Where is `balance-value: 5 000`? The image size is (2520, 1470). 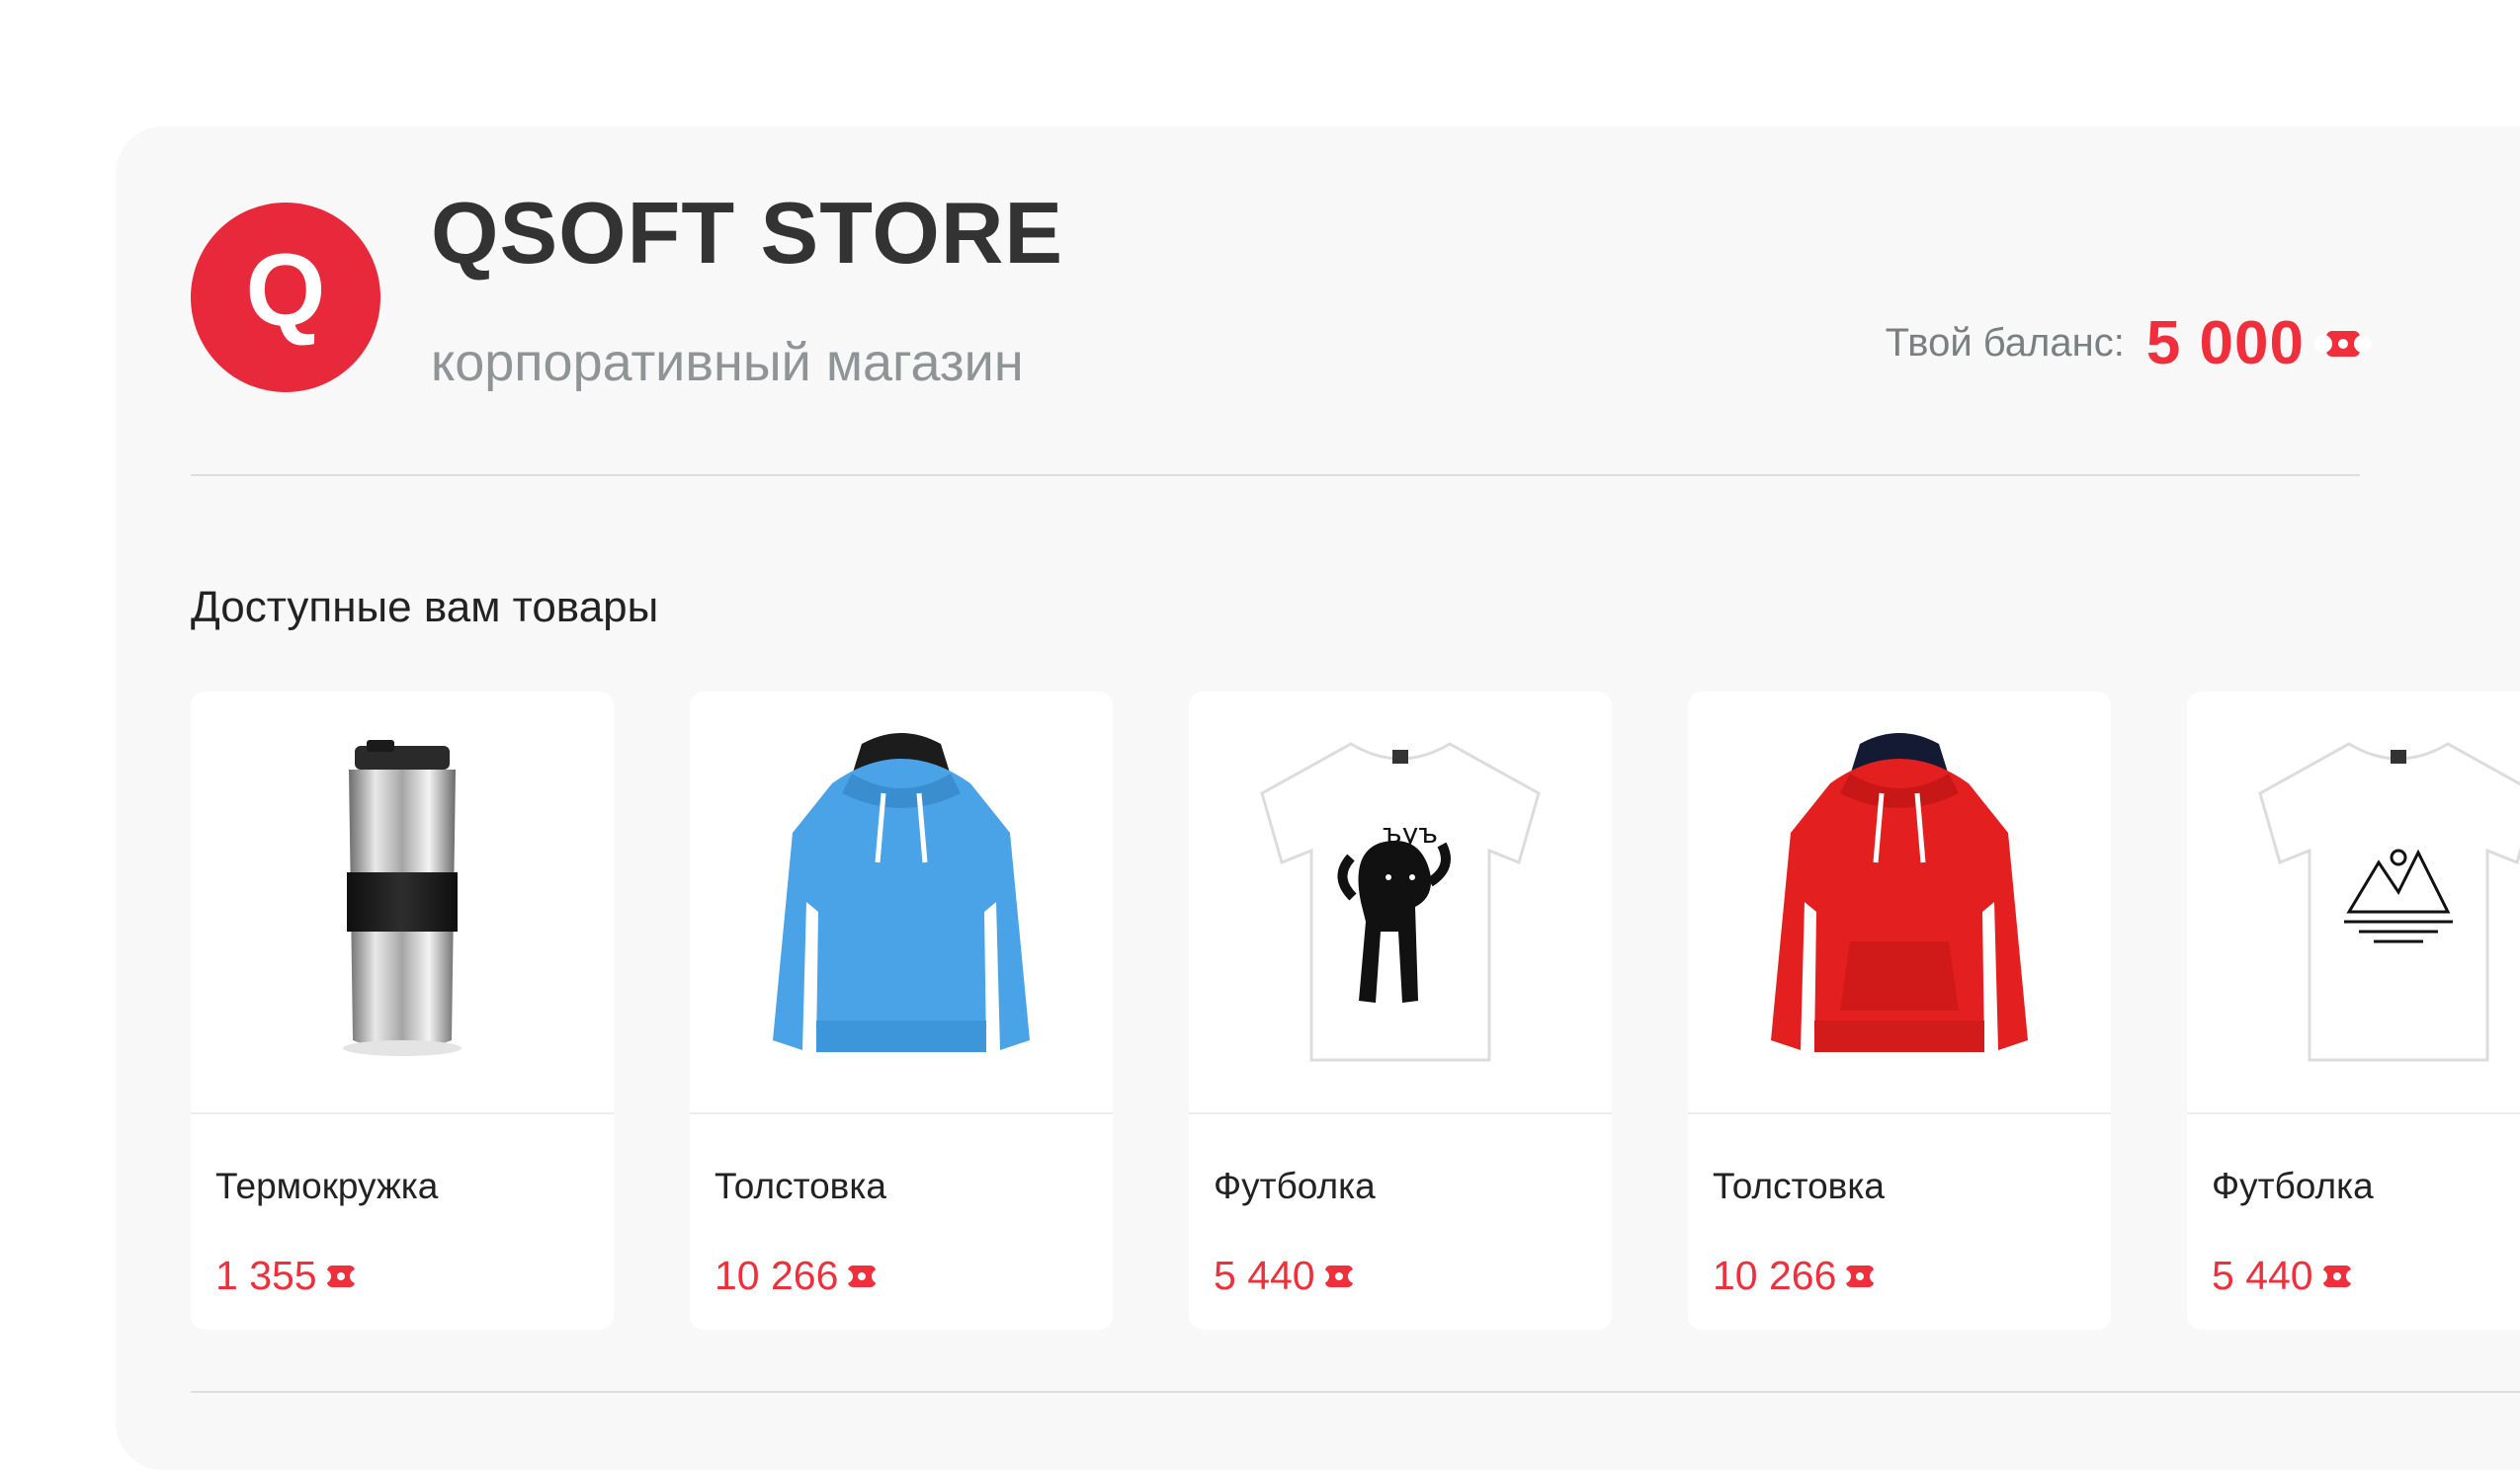
balance-value: 5 000 is located at coordinates (2225, 343).